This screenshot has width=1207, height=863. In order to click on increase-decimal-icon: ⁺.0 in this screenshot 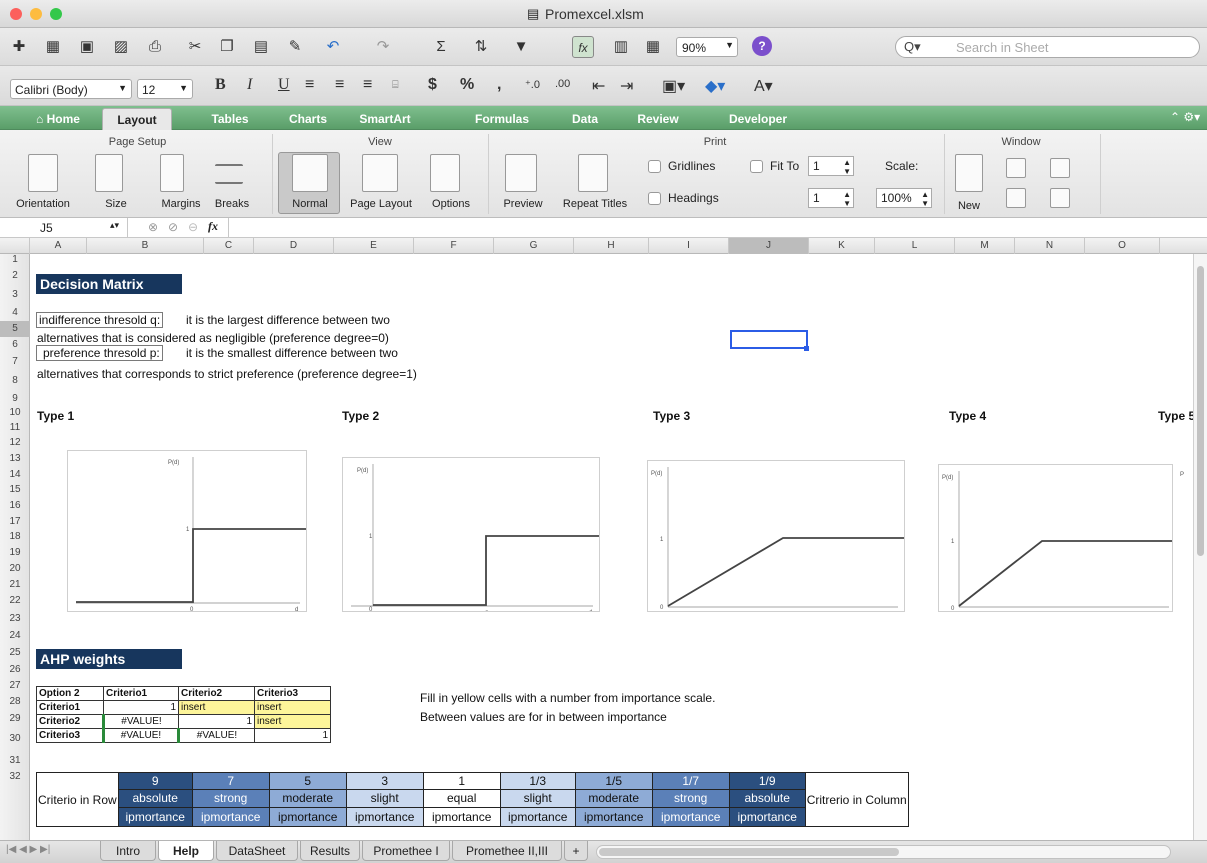, I will do `click(532, 84)`.